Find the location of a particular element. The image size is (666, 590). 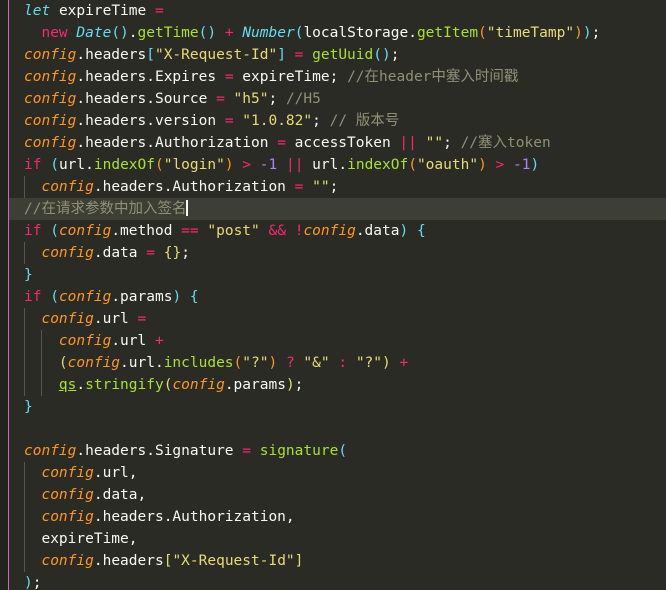

code-token: "&" is located at coordinates (316, 363).